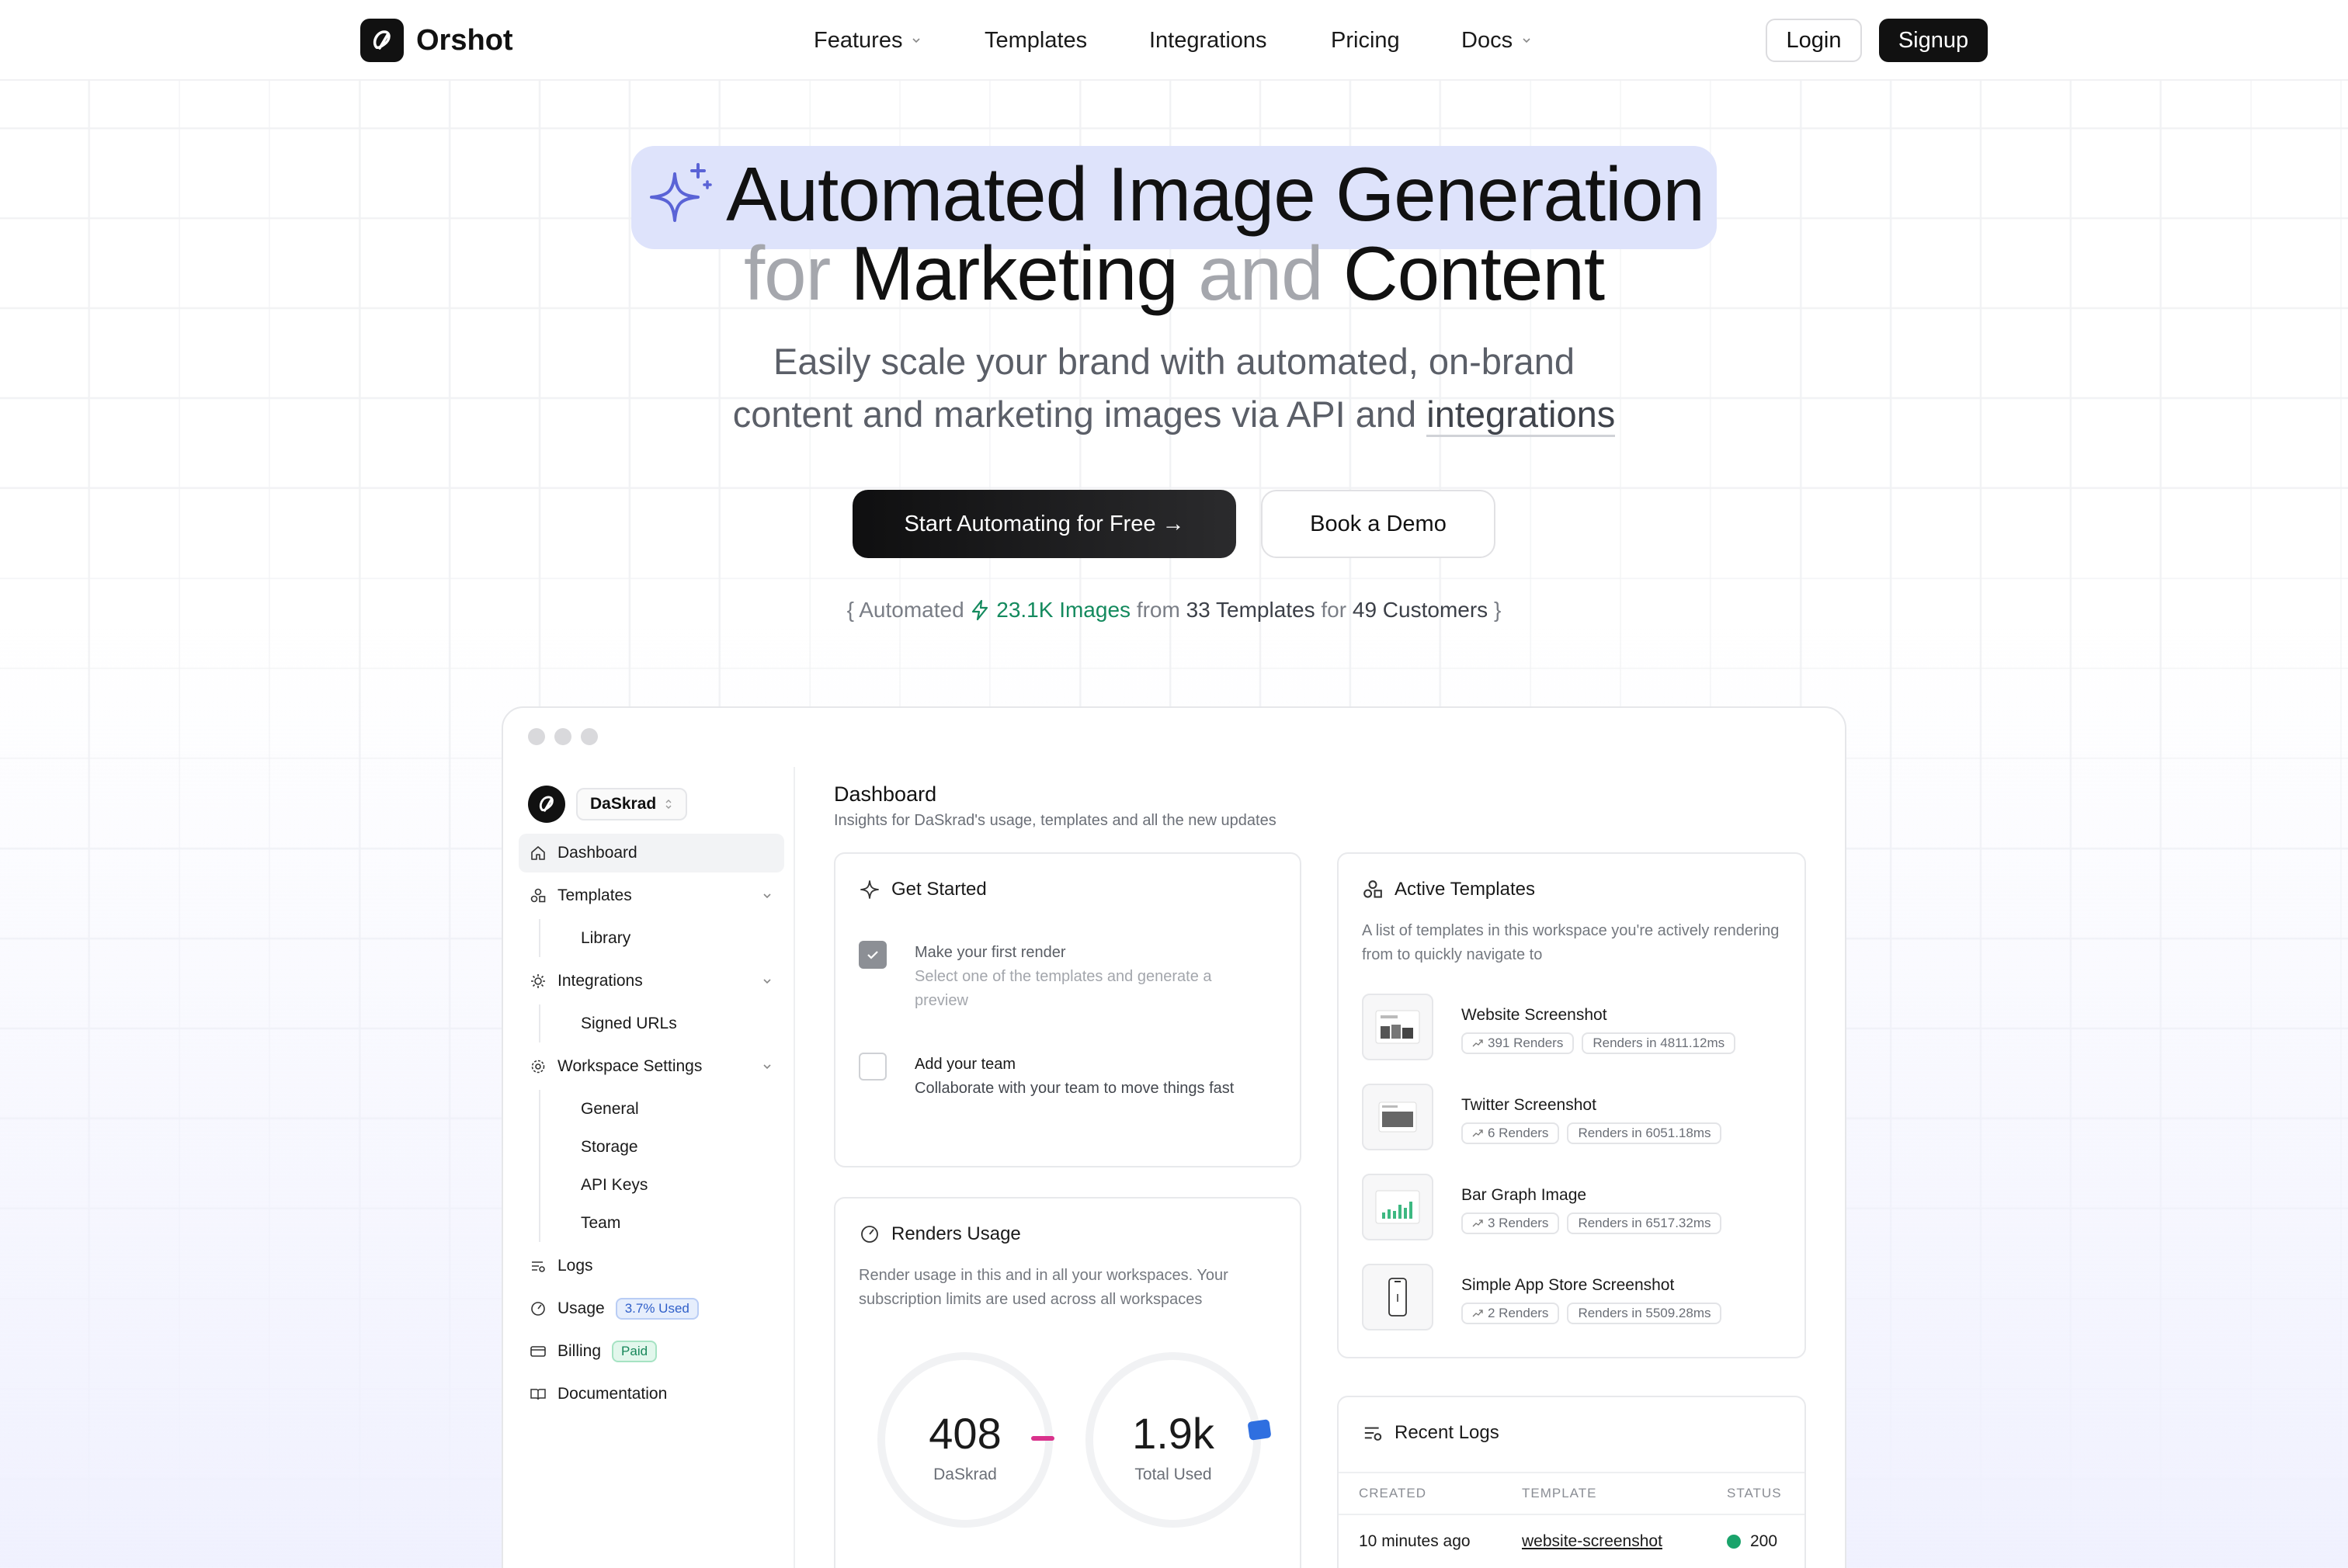 The width and height of the screenshot is (2348, 1568). I want to click on sidebar-item-label: Templates, so click(594, 895).